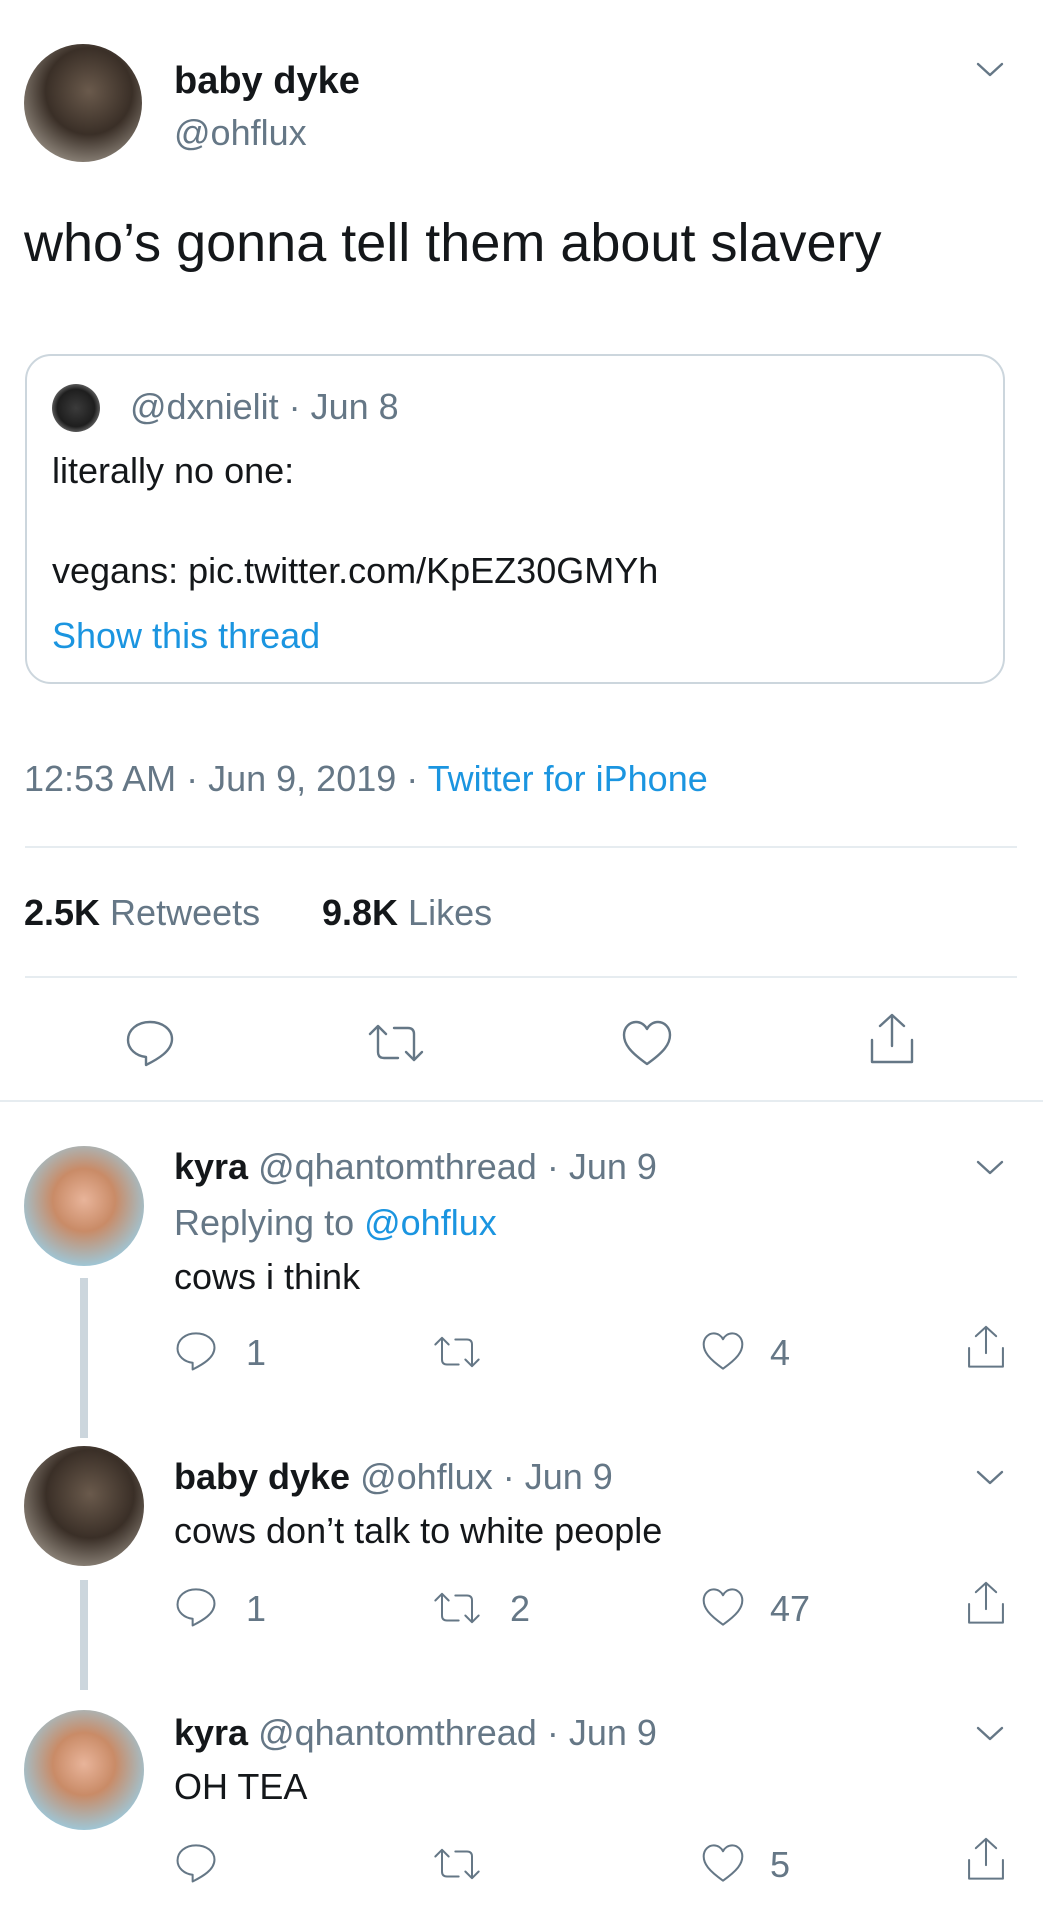 This screenshot has height=1920, width=1043. Describe the element at coordinates (204, 406) in the screenshot. I see `quoted-handle: @dxnielit` at that location.